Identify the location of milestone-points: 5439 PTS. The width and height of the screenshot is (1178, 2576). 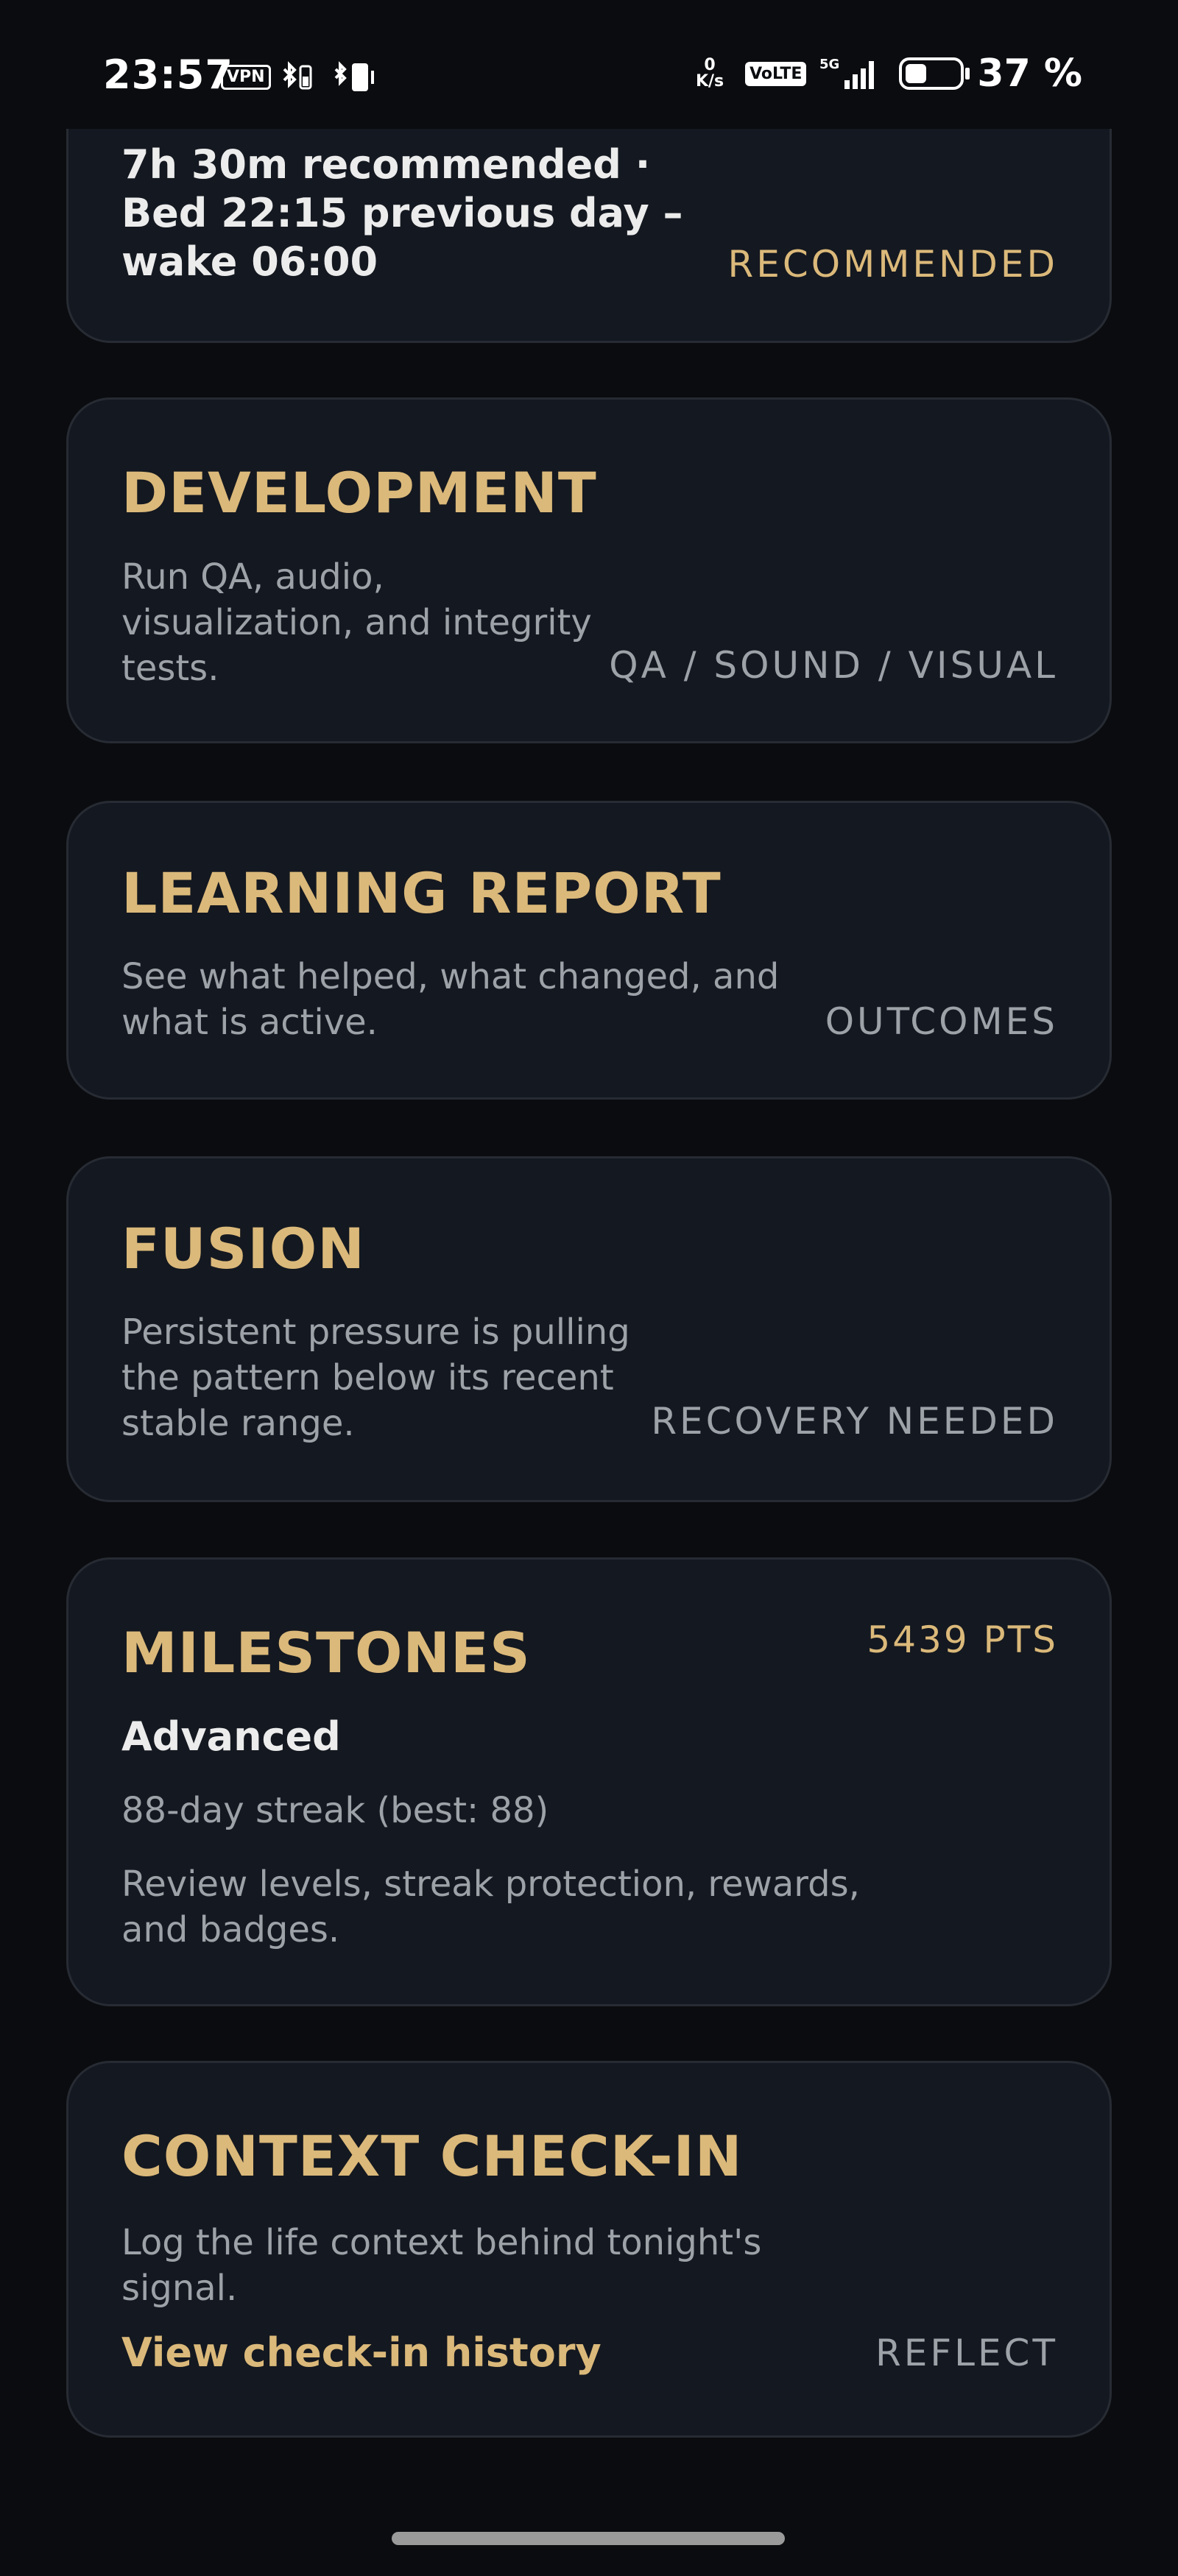
(962, 1639).